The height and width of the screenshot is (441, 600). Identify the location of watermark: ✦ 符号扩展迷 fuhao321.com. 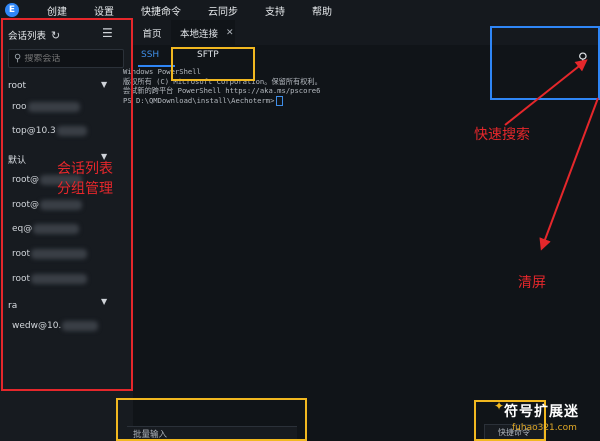
(547, 420).